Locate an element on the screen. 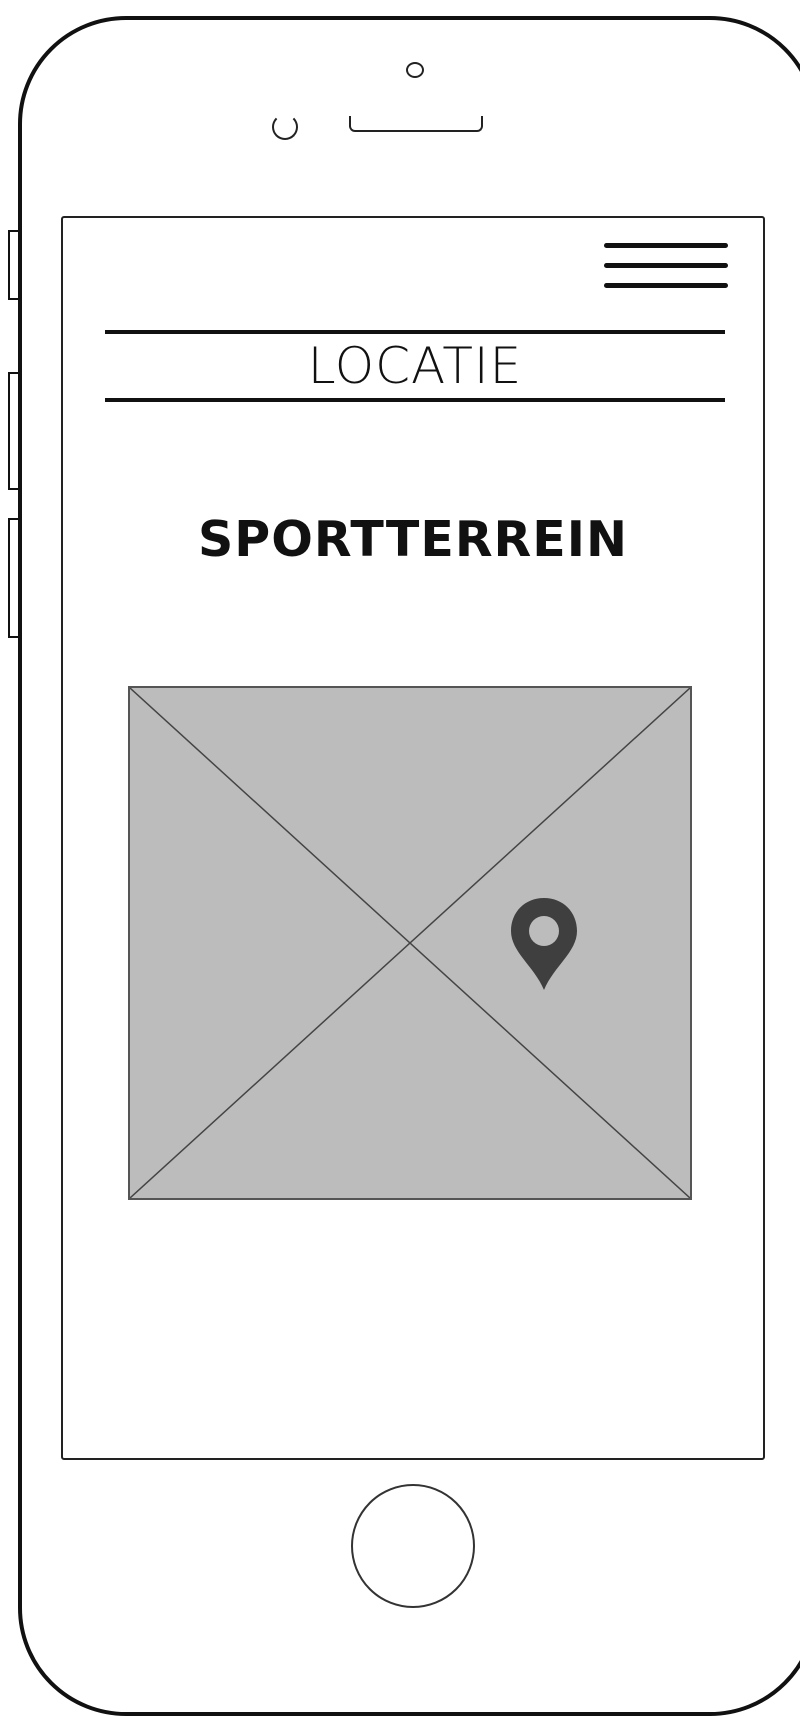 Image resolution: width=800 pixels, height=1716 pixels. page-title: LOCATIE is located at coordinates (415, 366).